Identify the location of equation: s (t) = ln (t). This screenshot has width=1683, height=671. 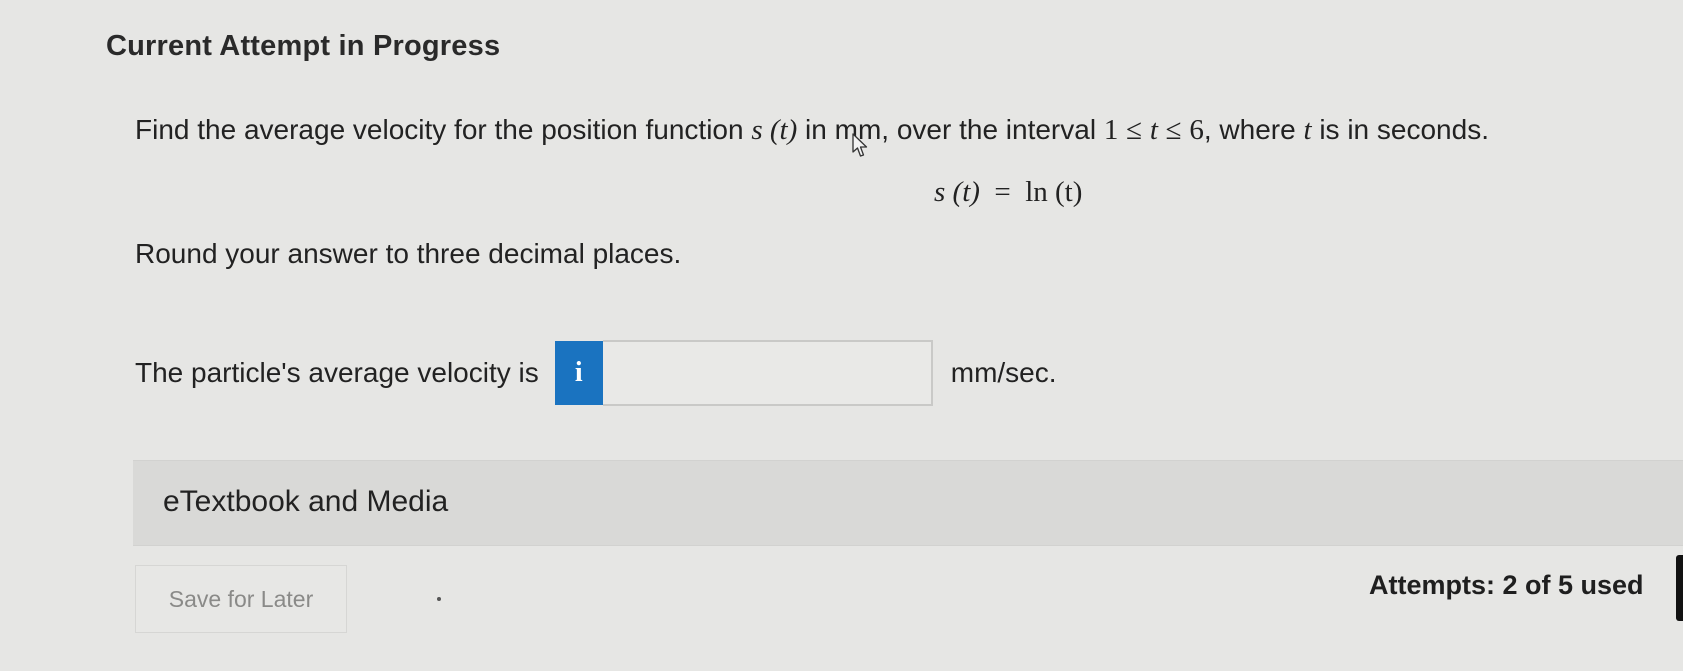
(1008, 192).